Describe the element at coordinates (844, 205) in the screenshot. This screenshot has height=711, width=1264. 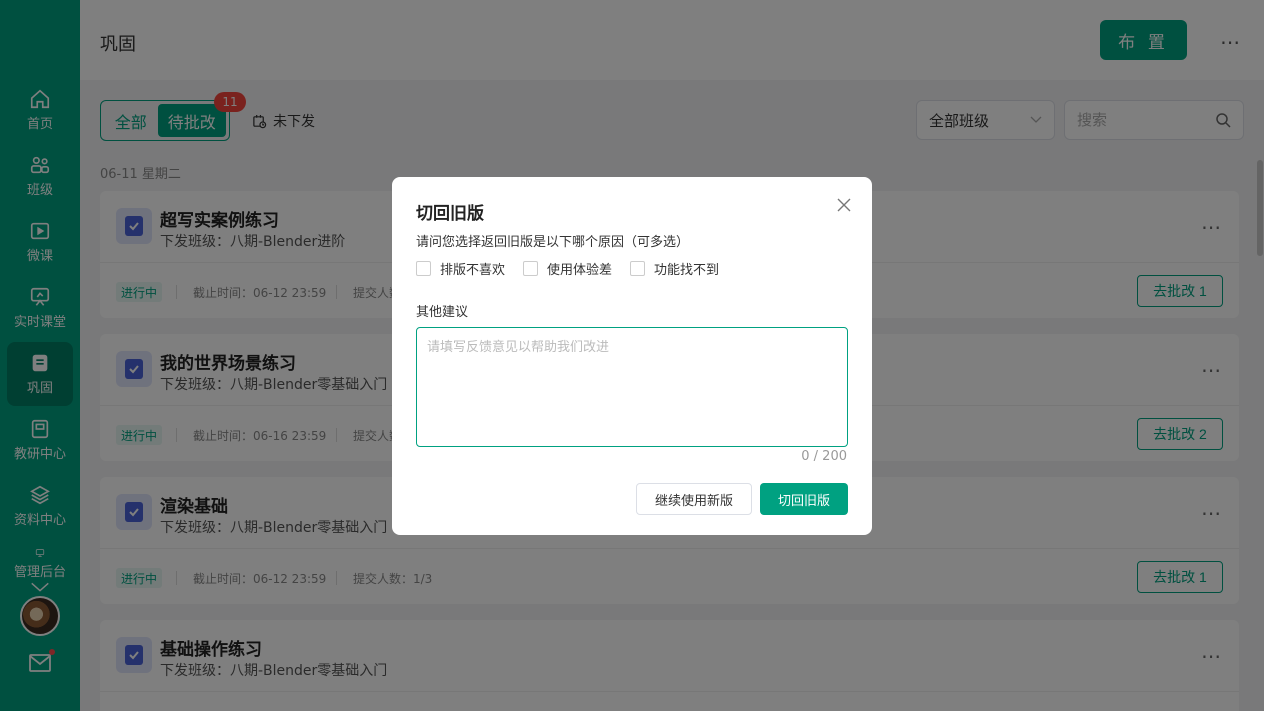
I see `close-icon` at that location.